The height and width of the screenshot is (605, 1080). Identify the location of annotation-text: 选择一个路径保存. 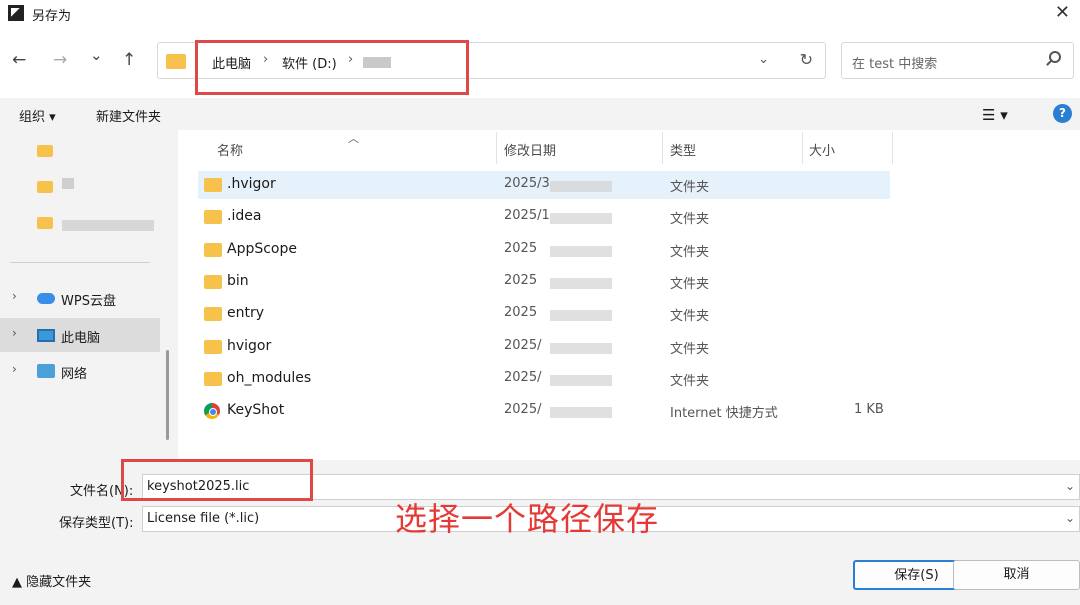
(527, 519).